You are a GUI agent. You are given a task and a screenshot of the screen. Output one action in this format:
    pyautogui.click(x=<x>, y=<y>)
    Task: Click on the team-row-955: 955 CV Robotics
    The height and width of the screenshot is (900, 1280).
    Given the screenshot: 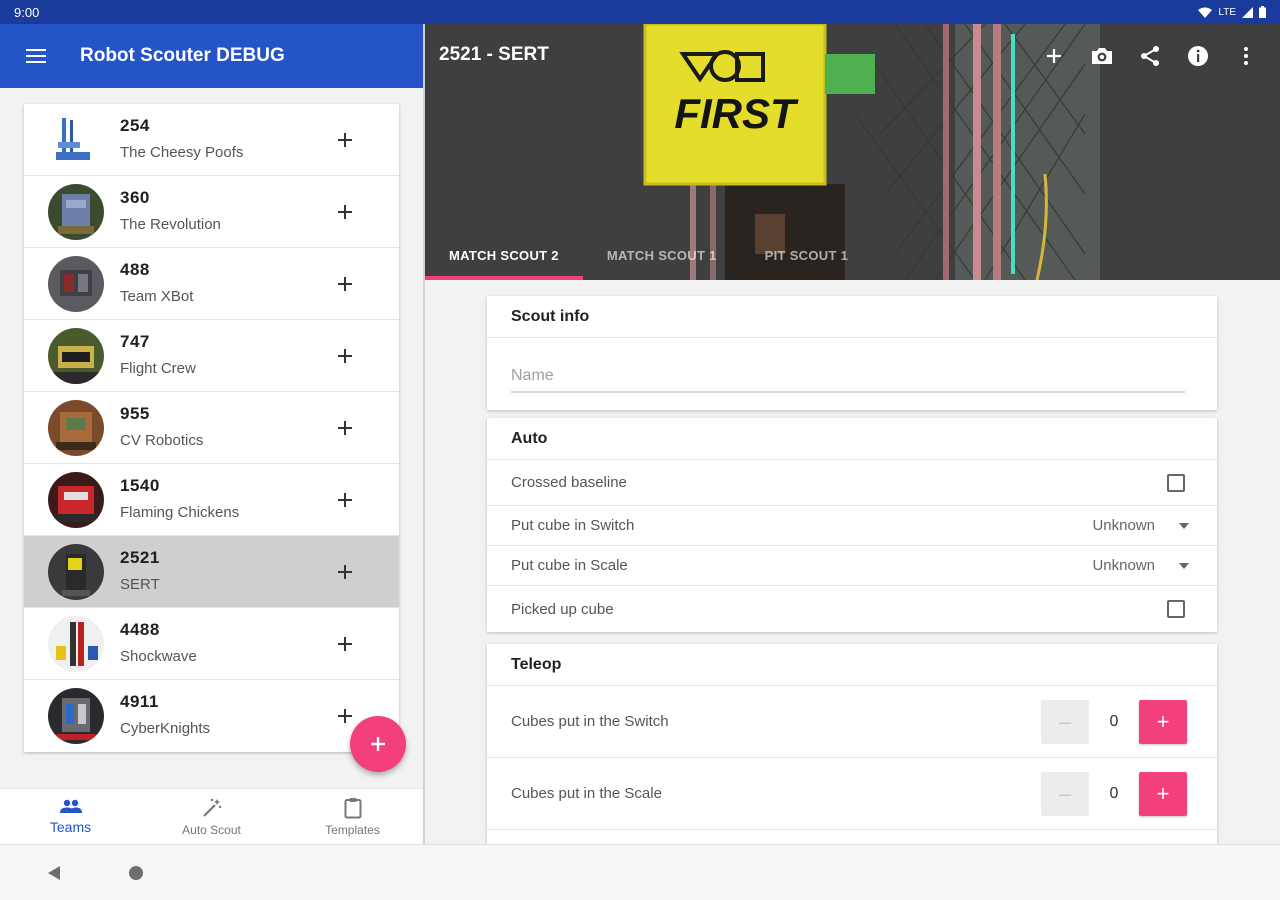 What is the action you would take?
    pyautogui.click(x=211, y=428)
    